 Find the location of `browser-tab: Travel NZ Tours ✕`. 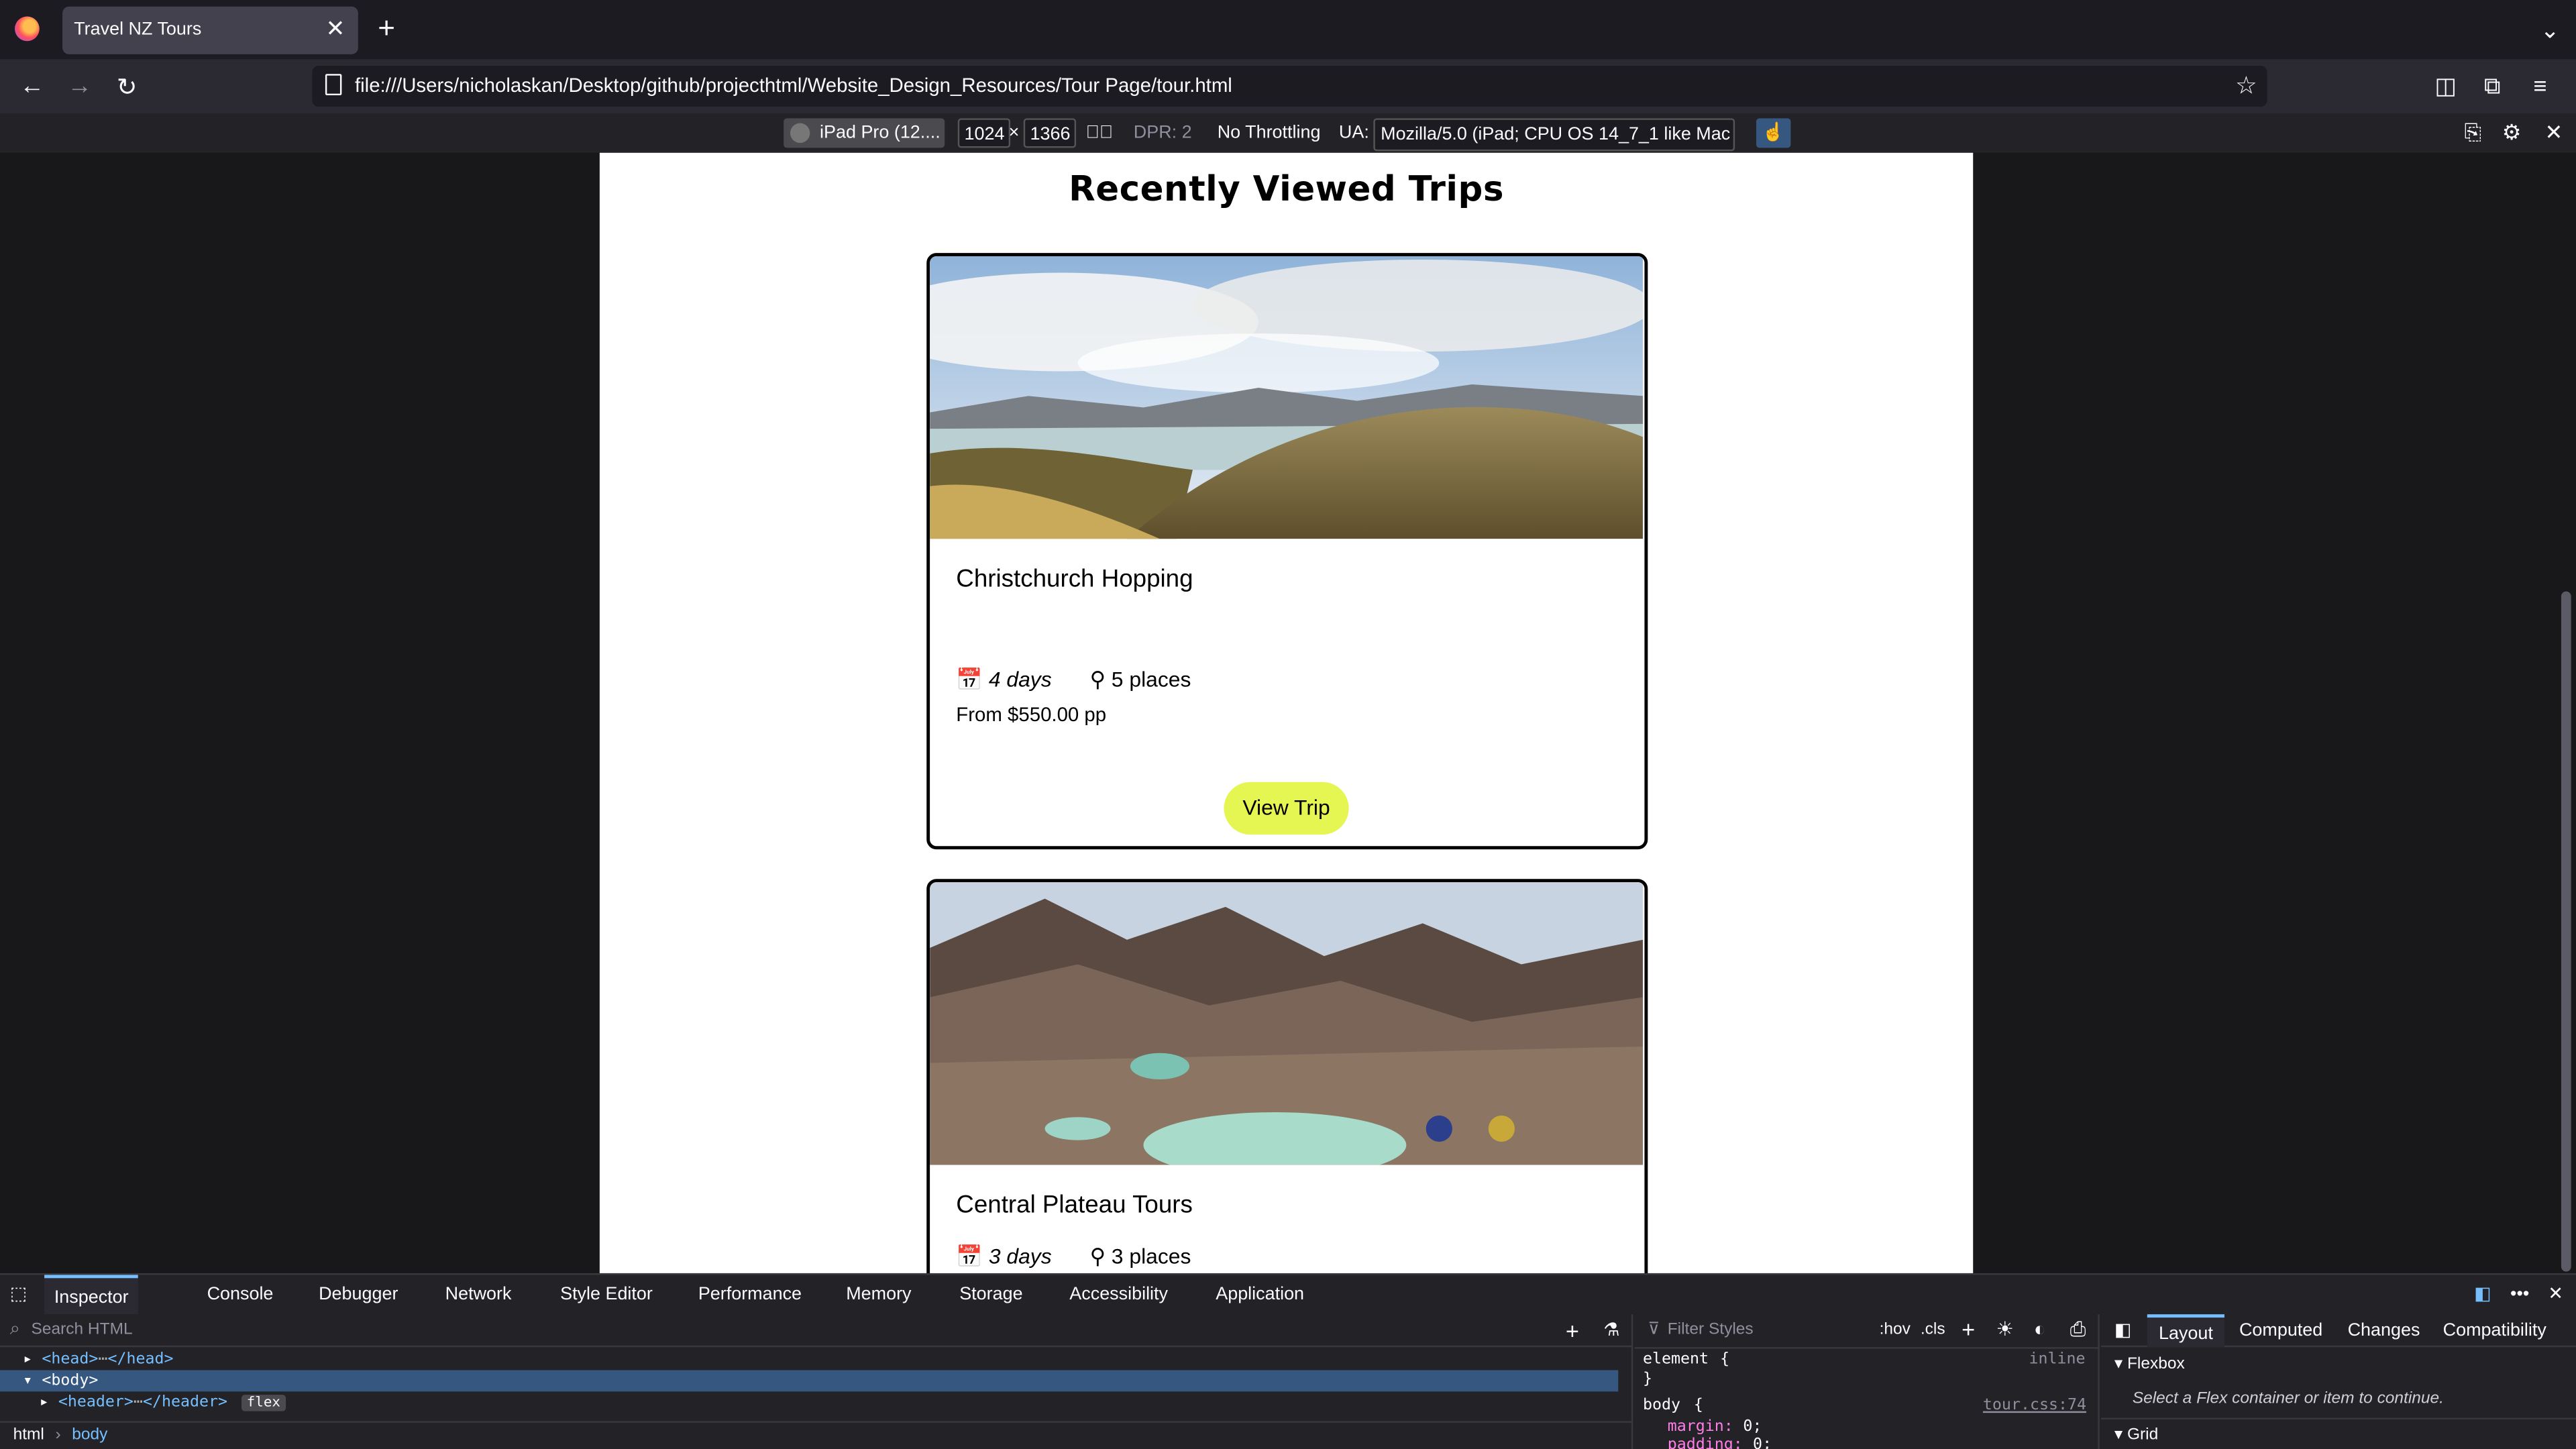

browser-tab: Travel NZ Tours ✕ is located at coordinates (210, 30).